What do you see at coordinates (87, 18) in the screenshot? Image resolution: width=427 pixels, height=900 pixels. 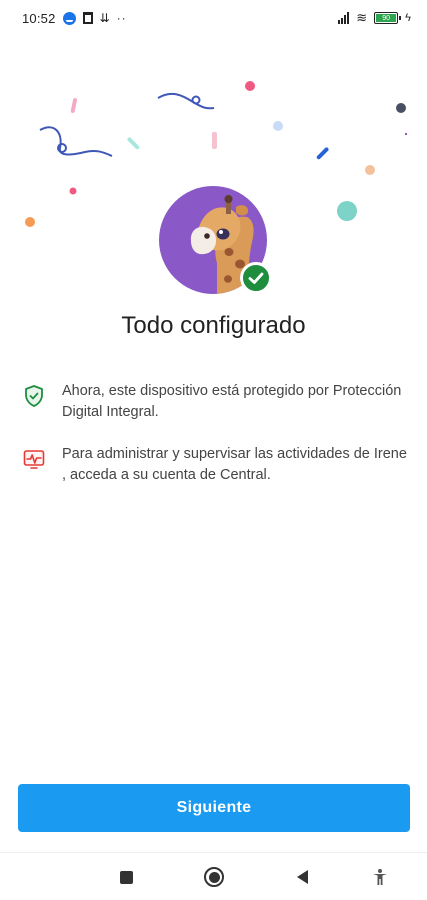 I see `trash-icon` at bounding box center [87, 18].